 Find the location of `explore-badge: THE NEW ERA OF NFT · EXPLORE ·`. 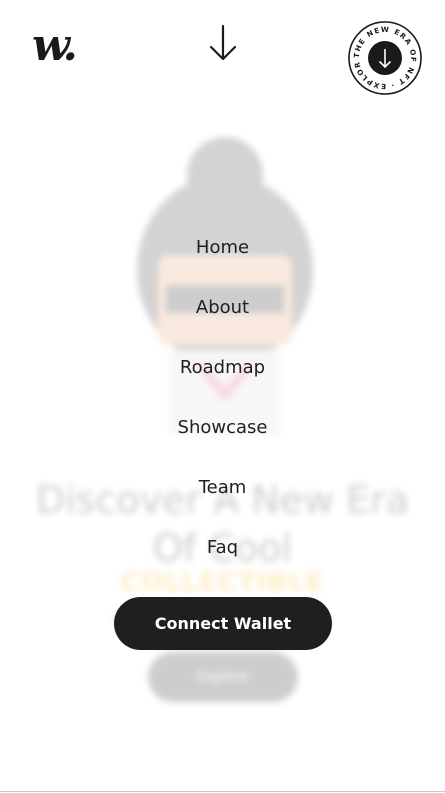

explore-badge: THE NEW ERA OF NFT · EXPLORE · is located at coordinates (385, 58).